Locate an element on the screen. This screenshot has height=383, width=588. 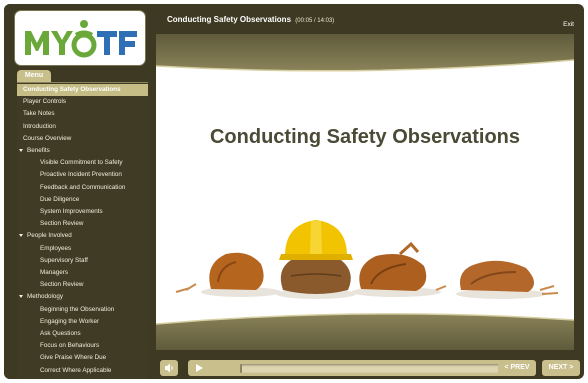
menu-item: Engaging the Worker is located at coordinates (82, 322).